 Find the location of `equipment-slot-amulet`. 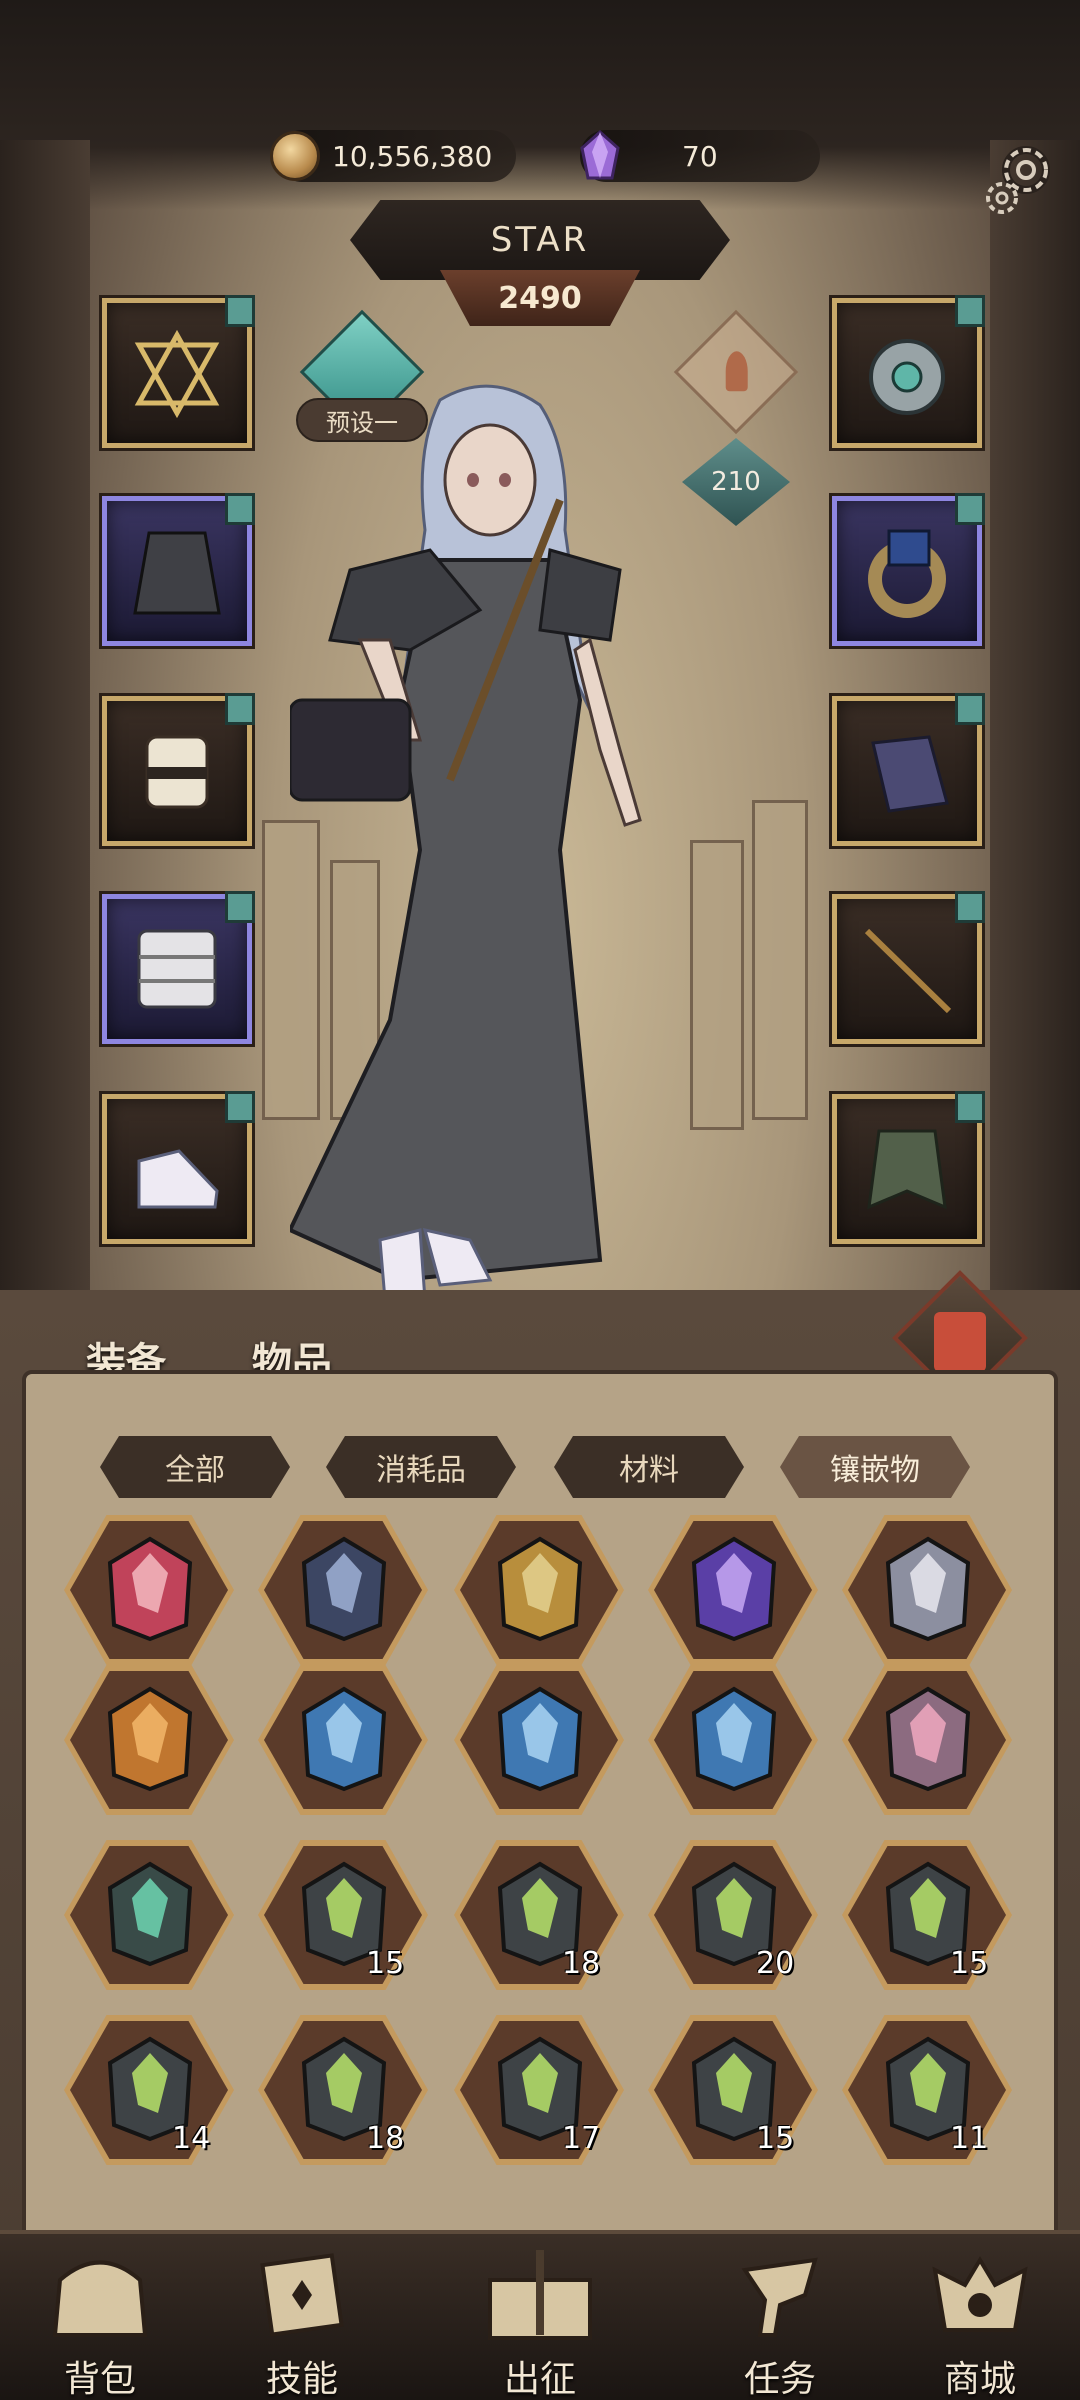

equipment-slot-amulet is located at coordinates (178, 371).